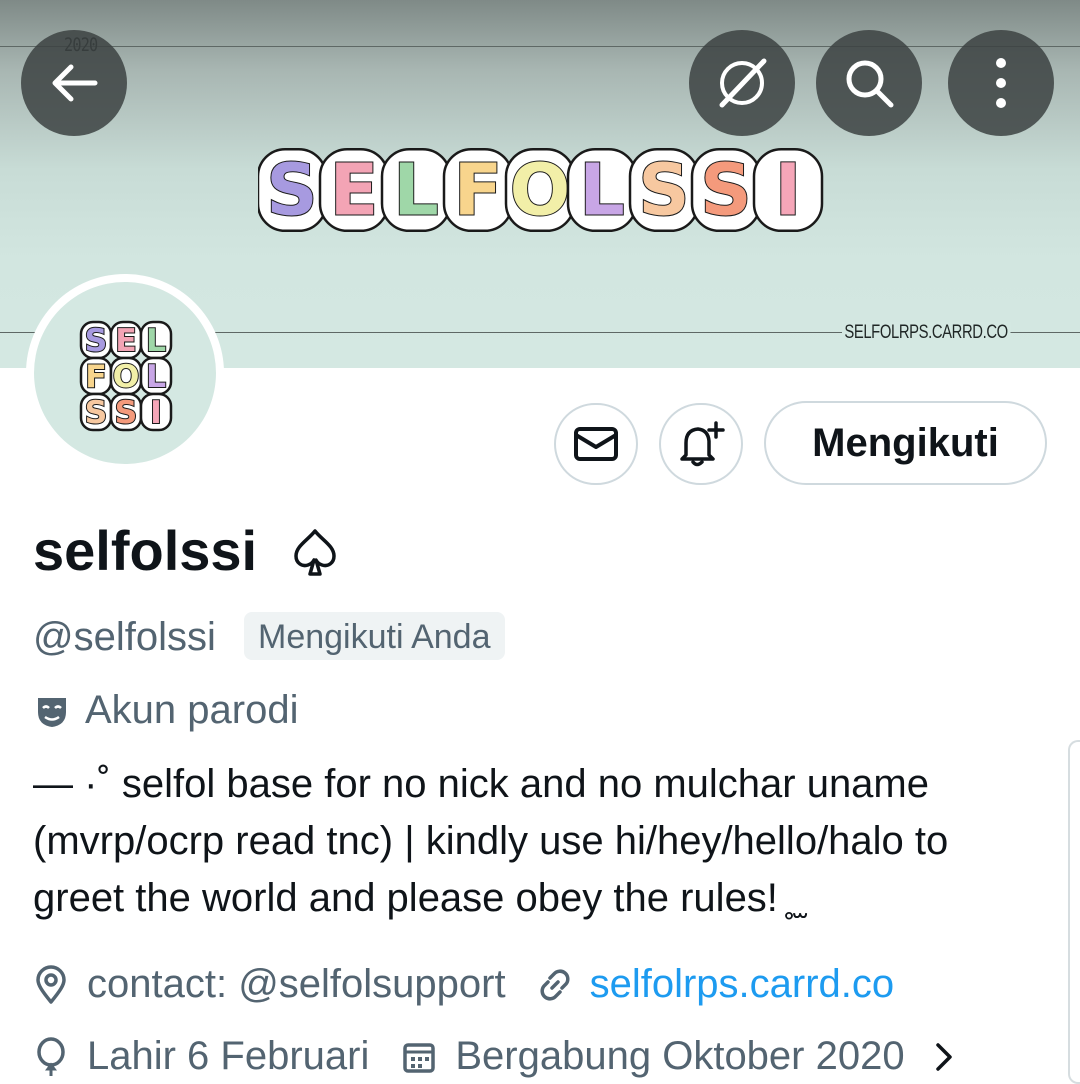  I want to click on scrollbar, so click(1074, 912).